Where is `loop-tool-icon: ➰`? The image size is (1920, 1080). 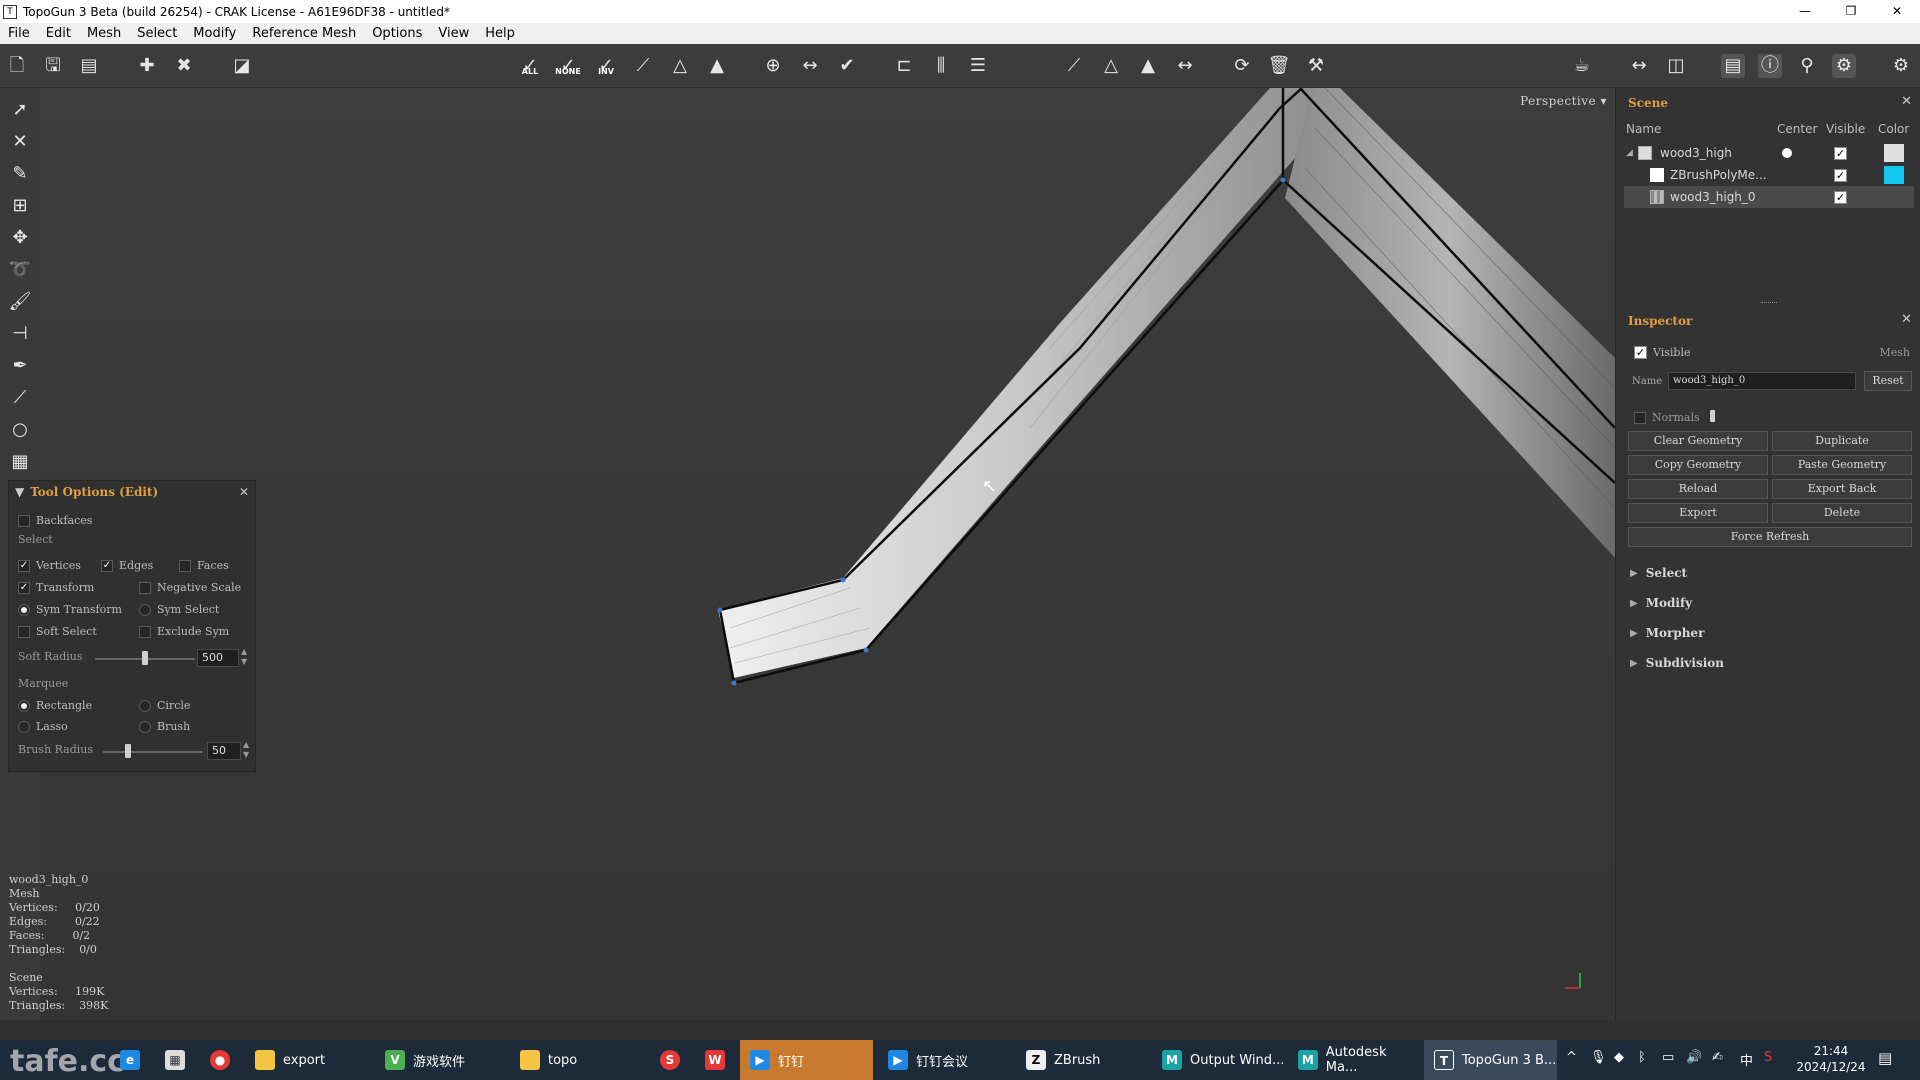
loop-tool-icon: ➰ is located at coordinates (20, 270).